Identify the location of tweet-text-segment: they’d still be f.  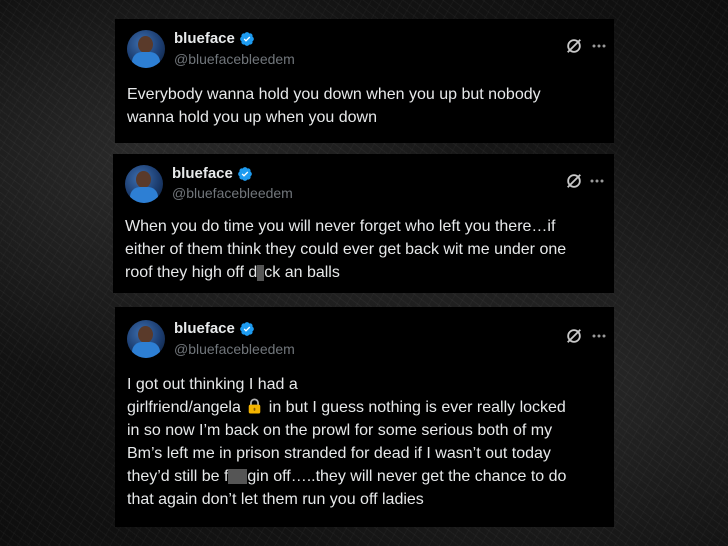
(178, 476).